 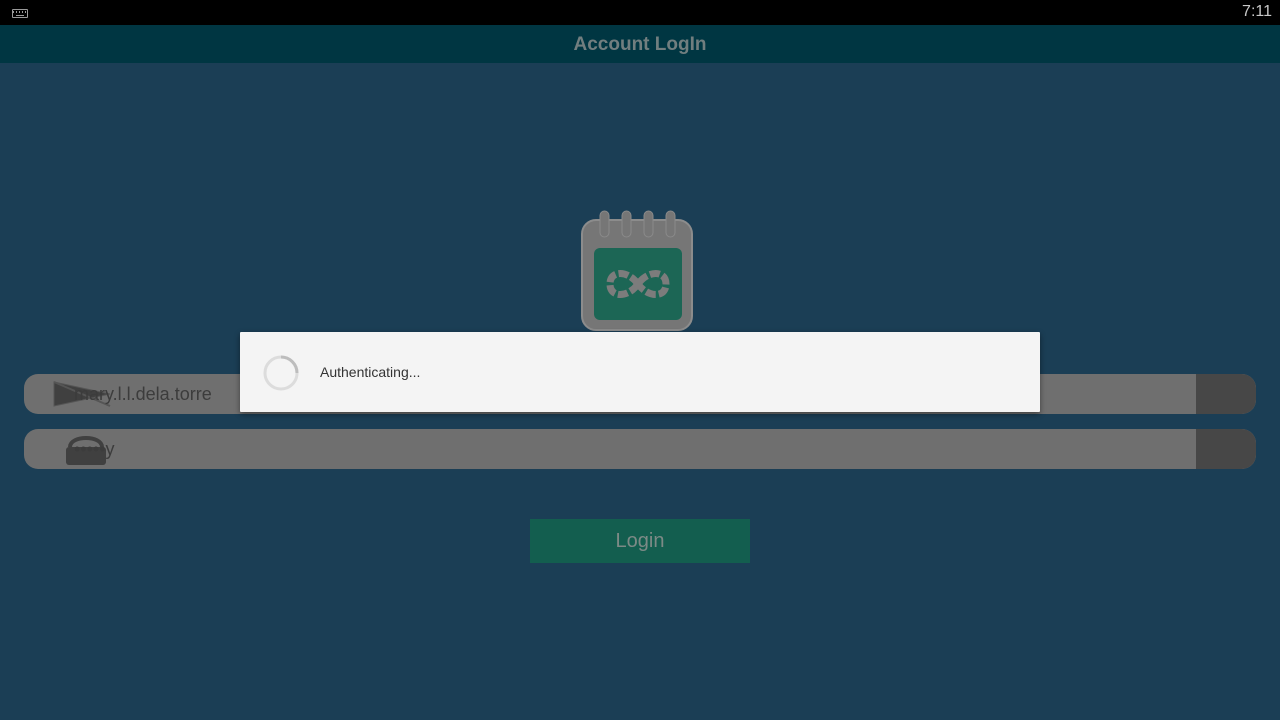 What do you see at coordinates (1226, 449) in the screenshot?
I see `password-field-end` at bounding box center [1226, 449].